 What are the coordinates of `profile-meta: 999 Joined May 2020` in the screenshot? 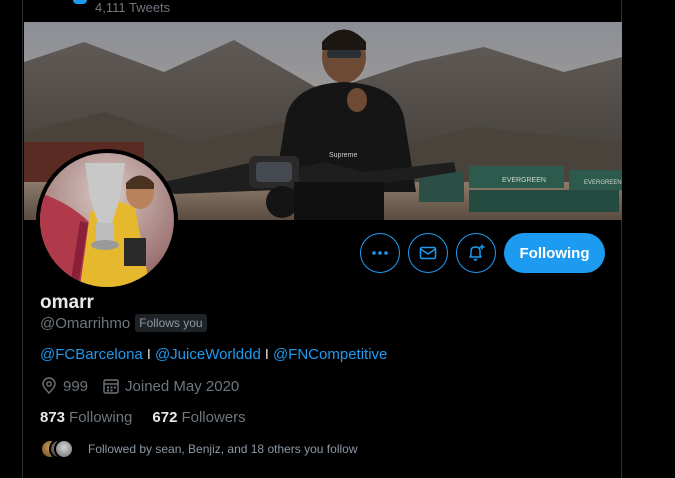 It's located at (139, 386).